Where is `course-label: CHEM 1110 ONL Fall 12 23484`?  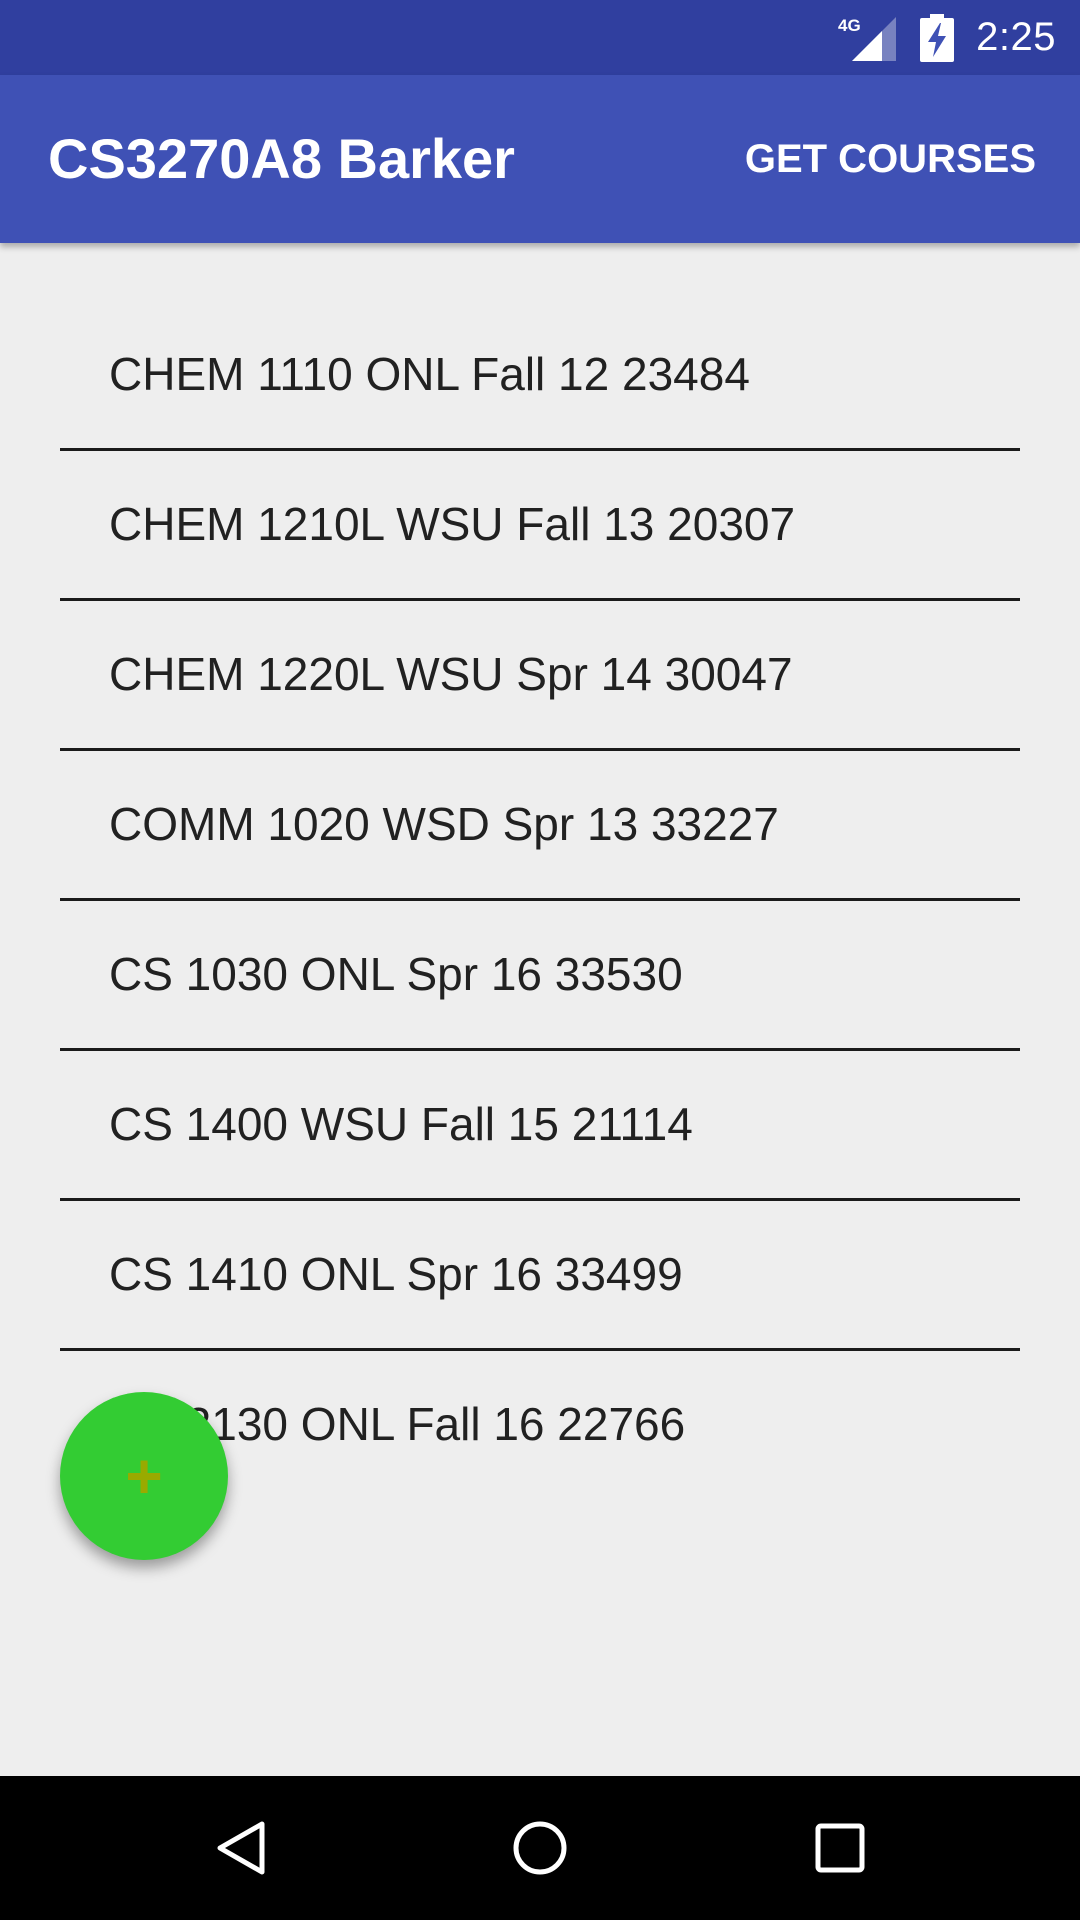 course-label: CHEM 1110 ONL Fall 12 23484 is located at coordinates (429, 374).